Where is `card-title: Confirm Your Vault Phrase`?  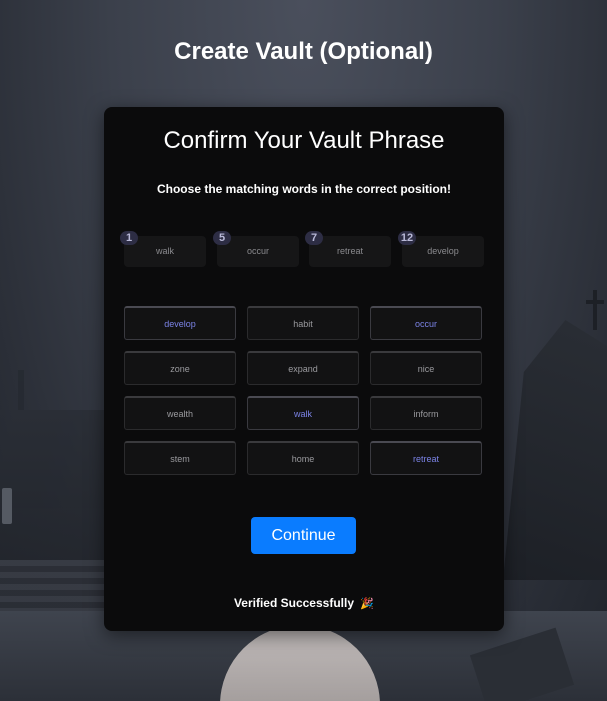
card-title: Confirm Your Vault Phrase is located at coordinates (304, 140).